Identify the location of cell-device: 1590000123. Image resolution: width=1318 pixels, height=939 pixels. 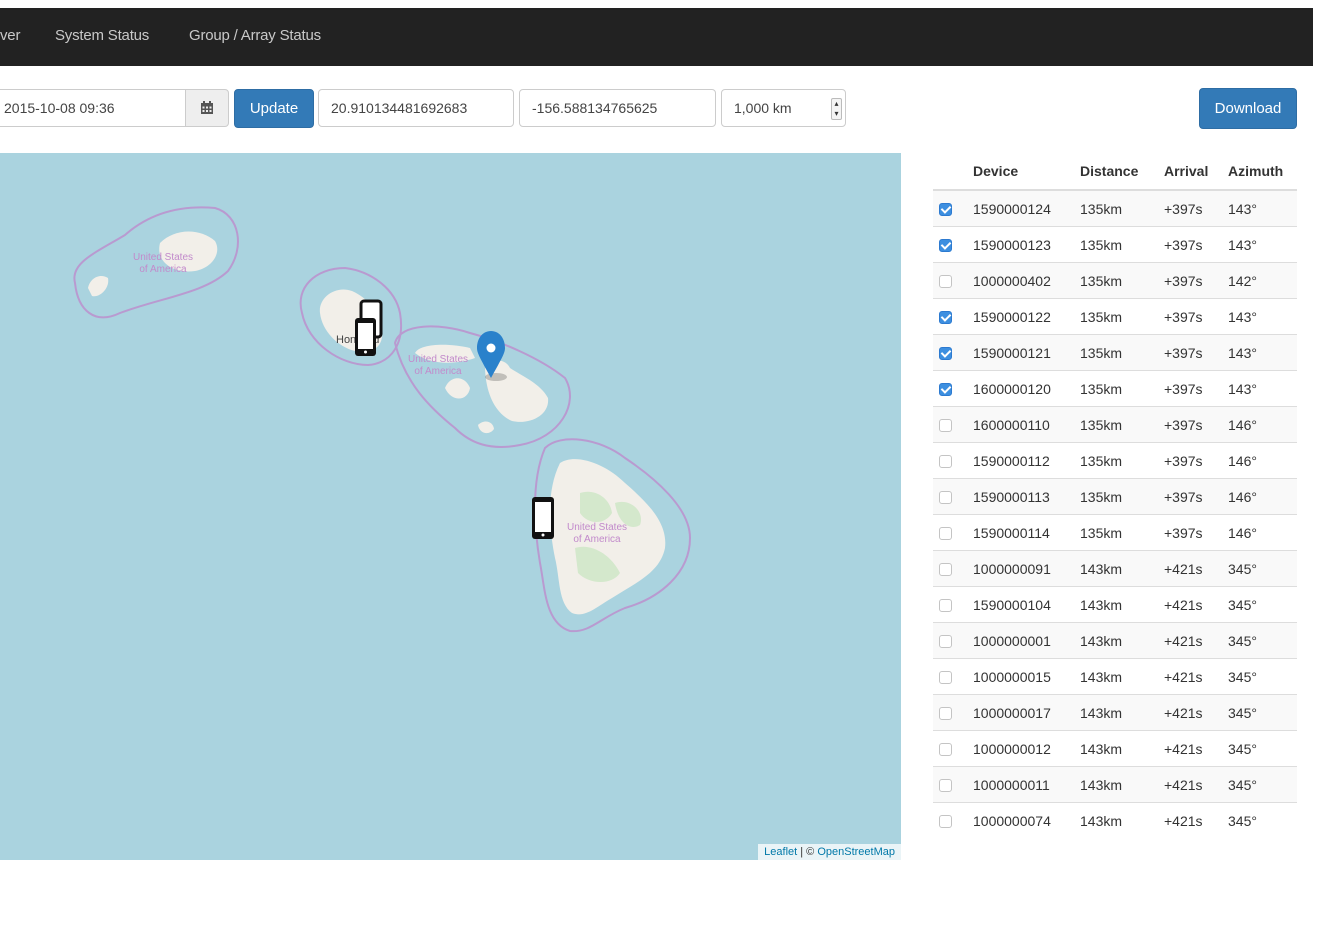
(1026, 244).